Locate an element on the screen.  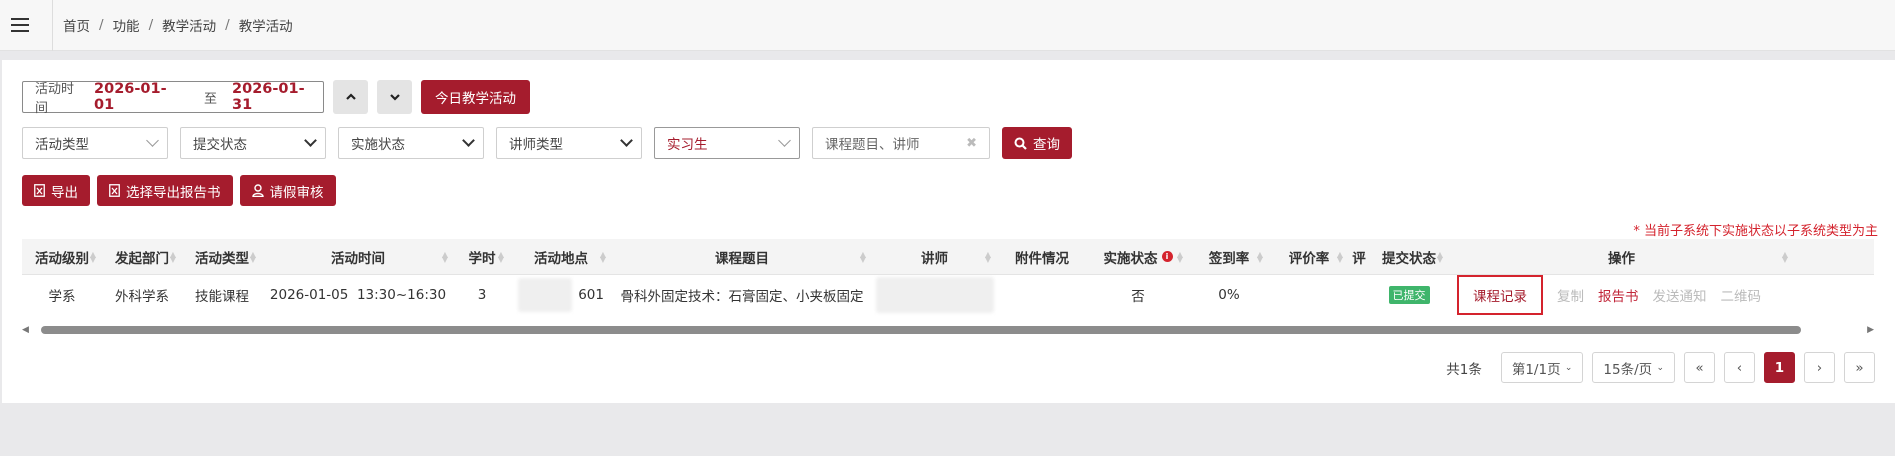
report-link: 报告书 is located at coordinates (1618, 295).